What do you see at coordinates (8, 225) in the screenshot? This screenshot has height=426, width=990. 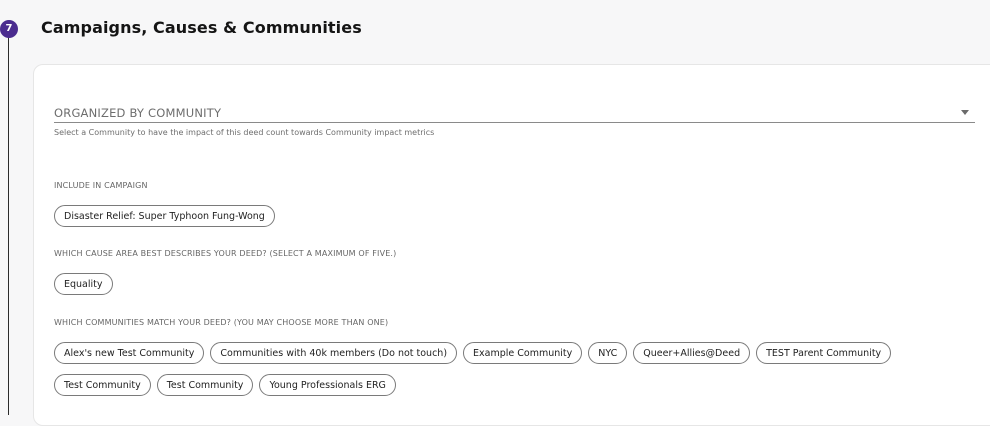 I see `step-connector-line` at bounding box center [8, 225].